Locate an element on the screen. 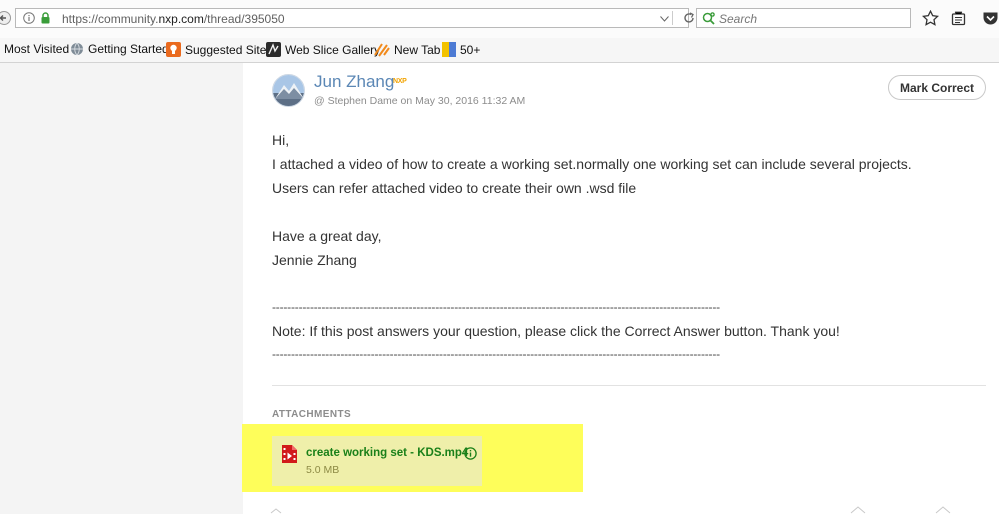 This screenshot has height=514, width=999. bookmark-label: Suggested Sites is located at coordinates (229, 49).